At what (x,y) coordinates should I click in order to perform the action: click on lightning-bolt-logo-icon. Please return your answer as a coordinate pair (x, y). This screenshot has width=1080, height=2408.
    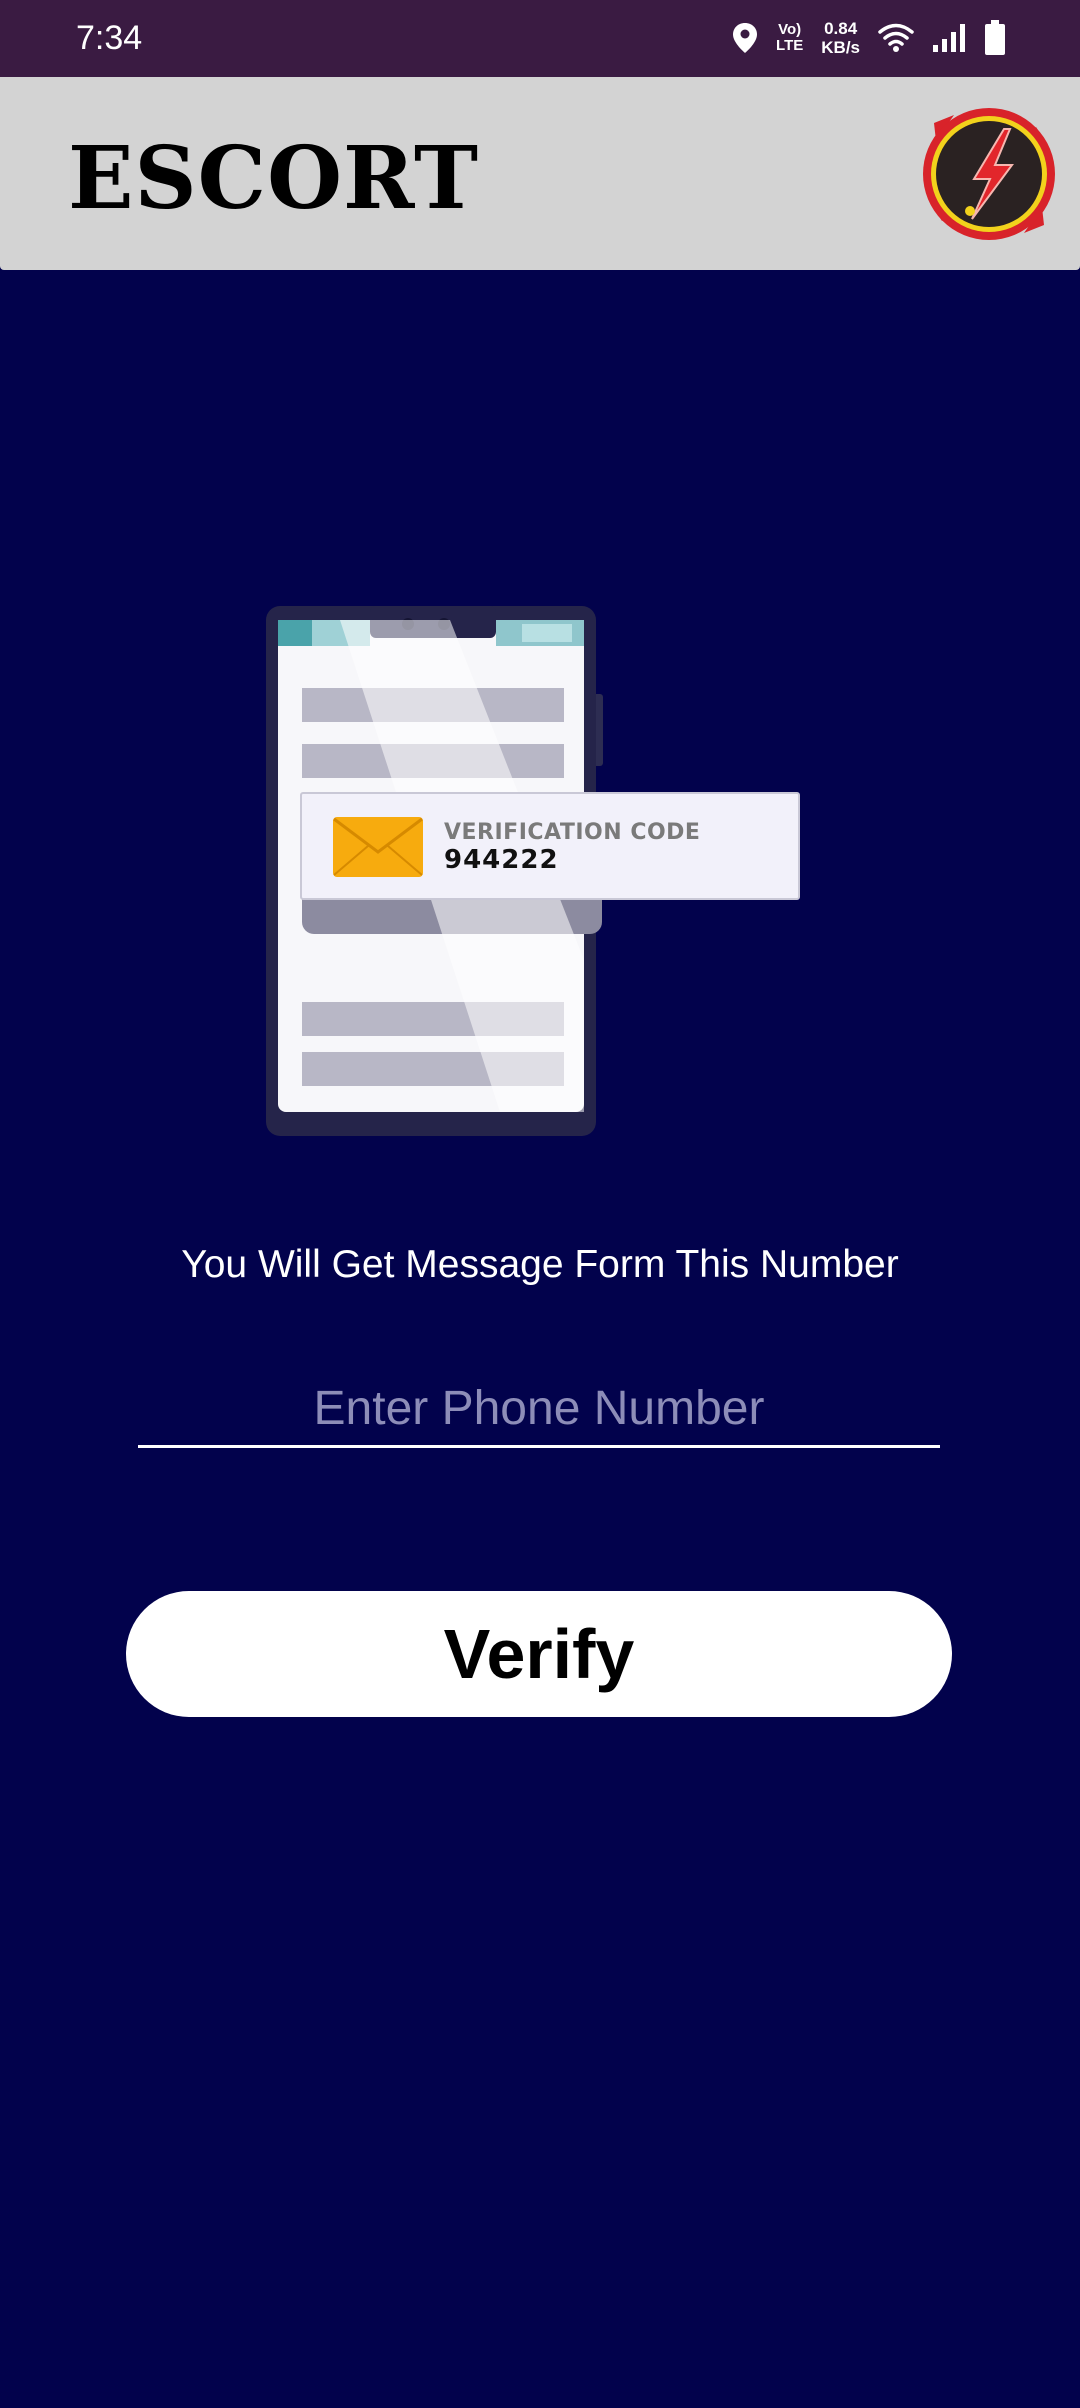
    Looking at the image, I should click on (989, 174).